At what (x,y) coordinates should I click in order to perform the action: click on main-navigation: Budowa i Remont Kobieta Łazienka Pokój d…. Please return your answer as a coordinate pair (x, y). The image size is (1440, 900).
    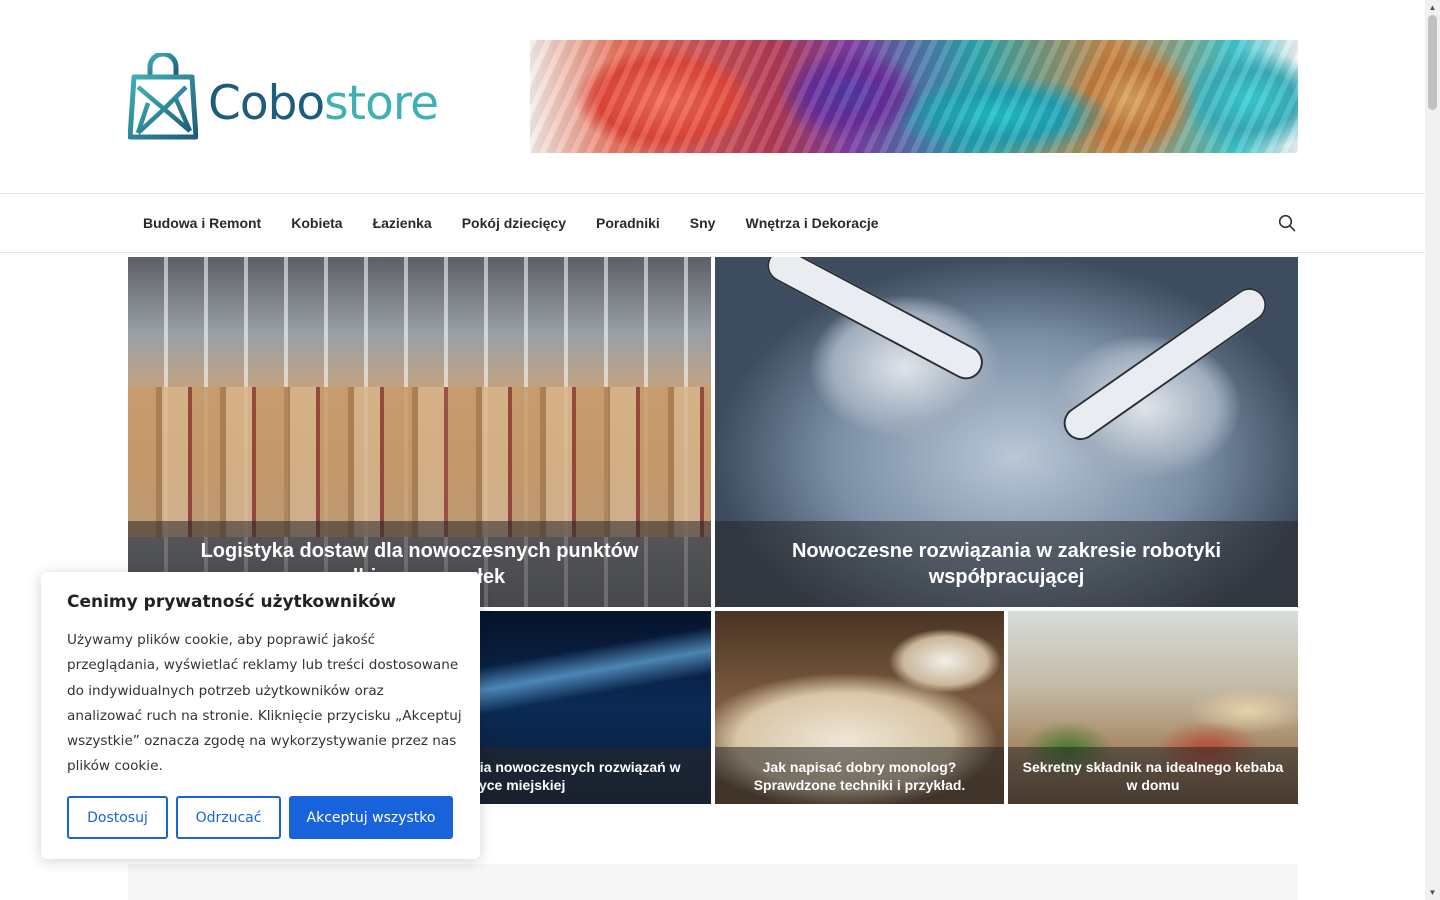
    Looking at the image, I should click on (712, 223).